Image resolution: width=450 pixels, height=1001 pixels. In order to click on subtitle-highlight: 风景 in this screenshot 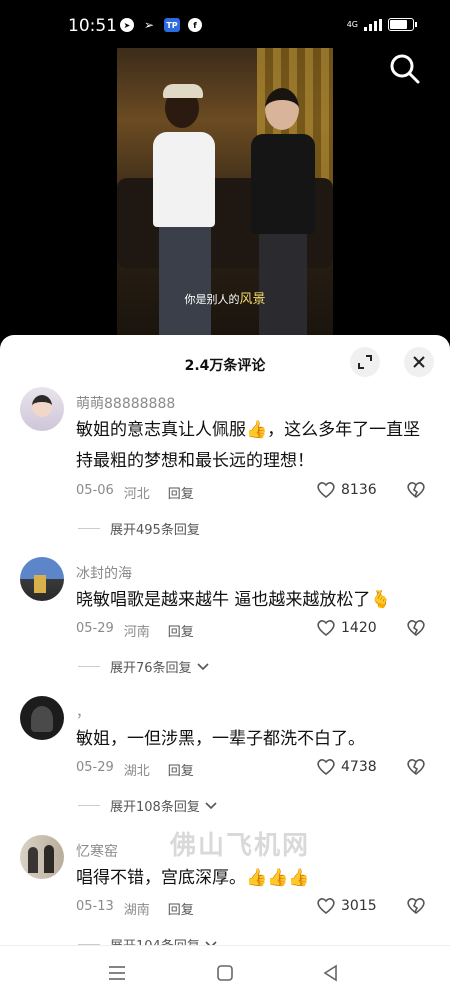, I will do `click(252, 299)`.